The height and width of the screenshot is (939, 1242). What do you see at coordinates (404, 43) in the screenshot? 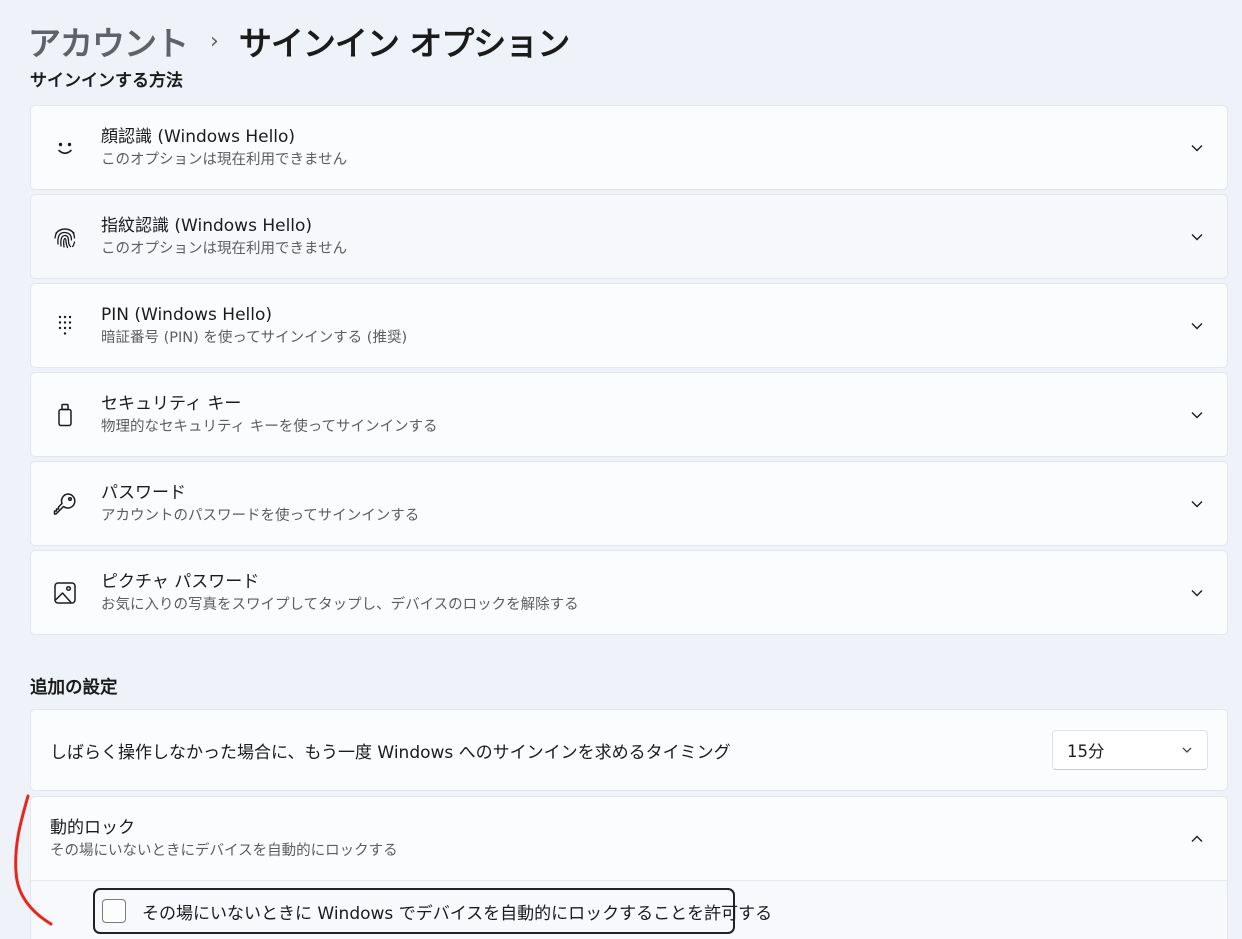
I see `page-title: サインイン オプション` at bounding box center [404, 43].